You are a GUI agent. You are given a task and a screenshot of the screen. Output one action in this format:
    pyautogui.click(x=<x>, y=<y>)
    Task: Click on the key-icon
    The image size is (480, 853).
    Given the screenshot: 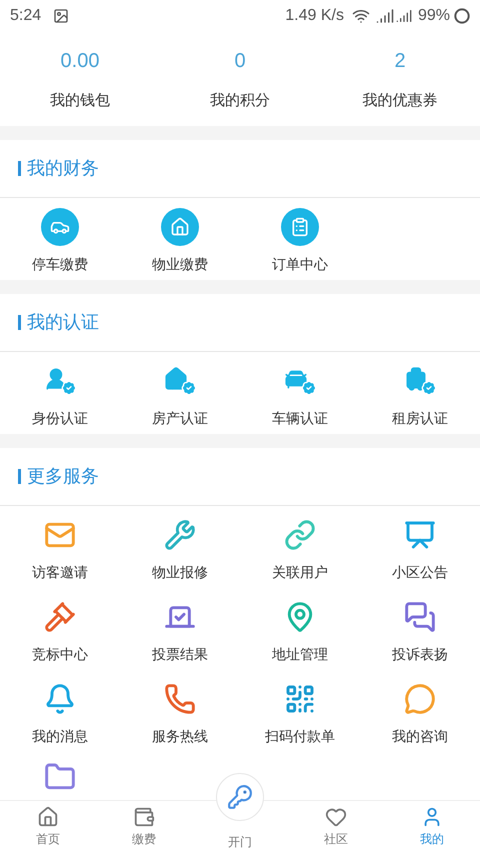 What is the action you would take?
    pyautogui.click(x=240, y=797)
    